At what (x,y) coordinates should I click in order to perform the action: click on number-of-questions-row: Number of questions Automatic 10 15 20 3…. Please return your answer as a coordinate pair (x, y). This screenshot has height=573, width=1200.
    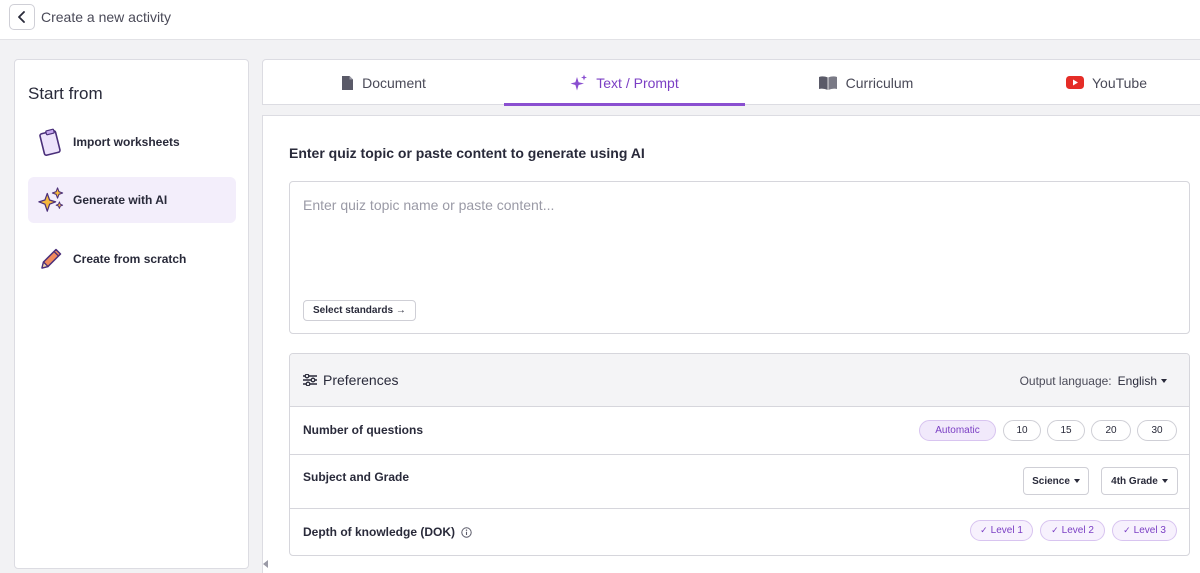
    Looking at the image, I should click on (739, 431).